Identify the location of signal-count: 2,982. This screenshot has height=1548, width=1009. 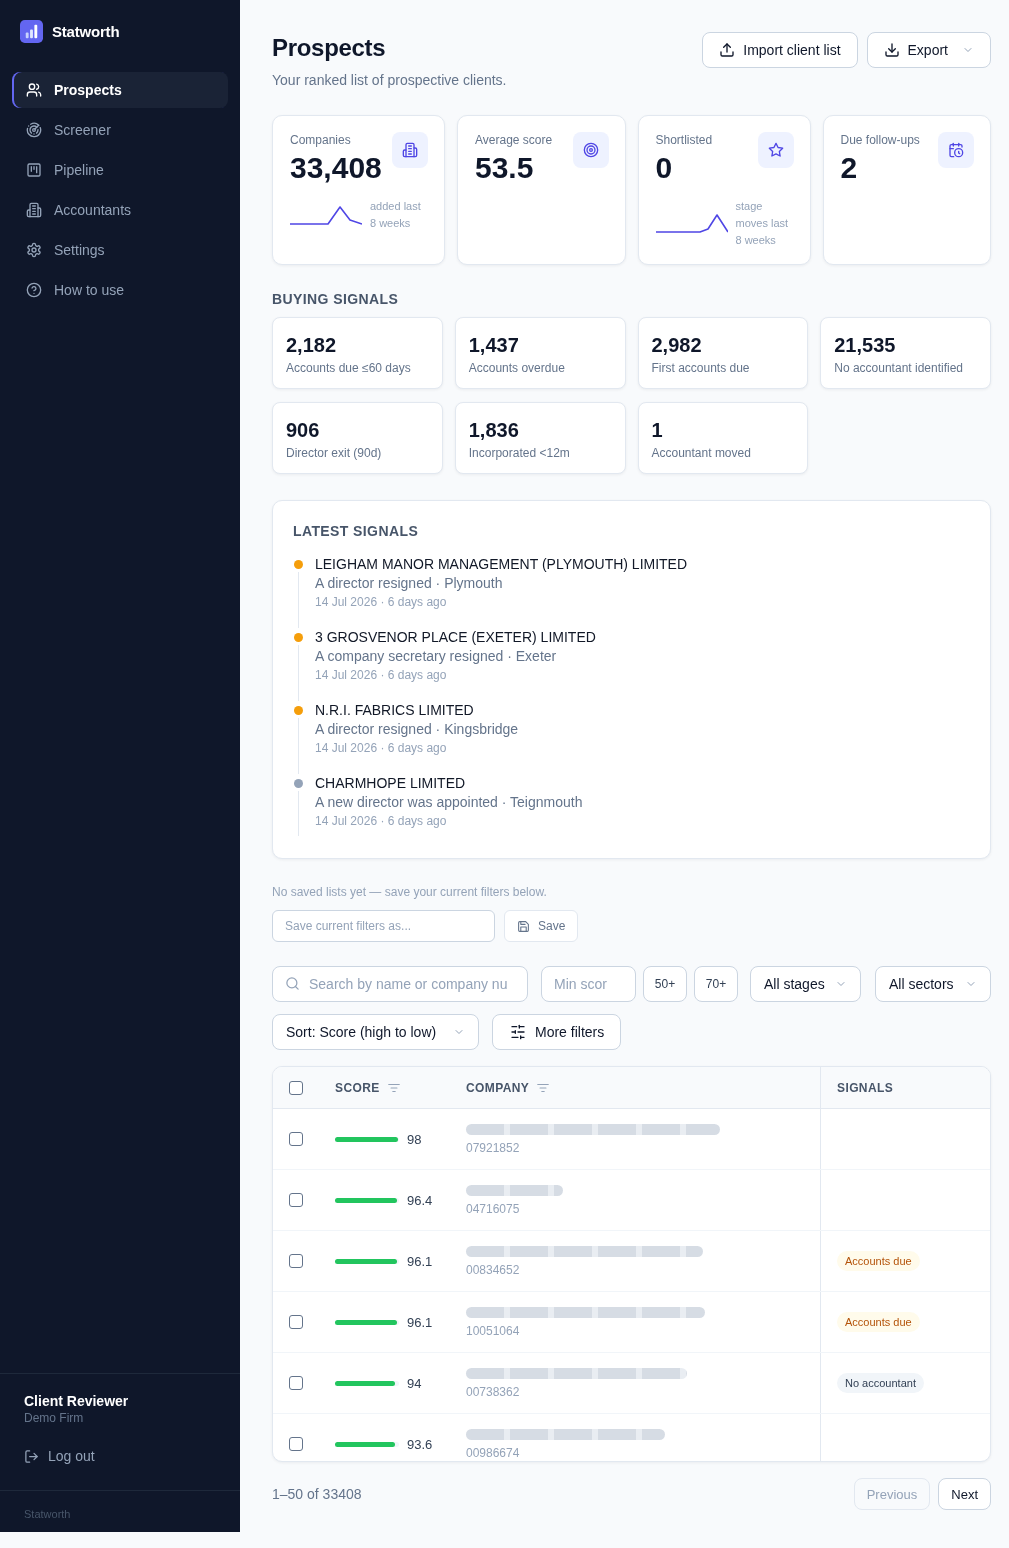
(677, 345).